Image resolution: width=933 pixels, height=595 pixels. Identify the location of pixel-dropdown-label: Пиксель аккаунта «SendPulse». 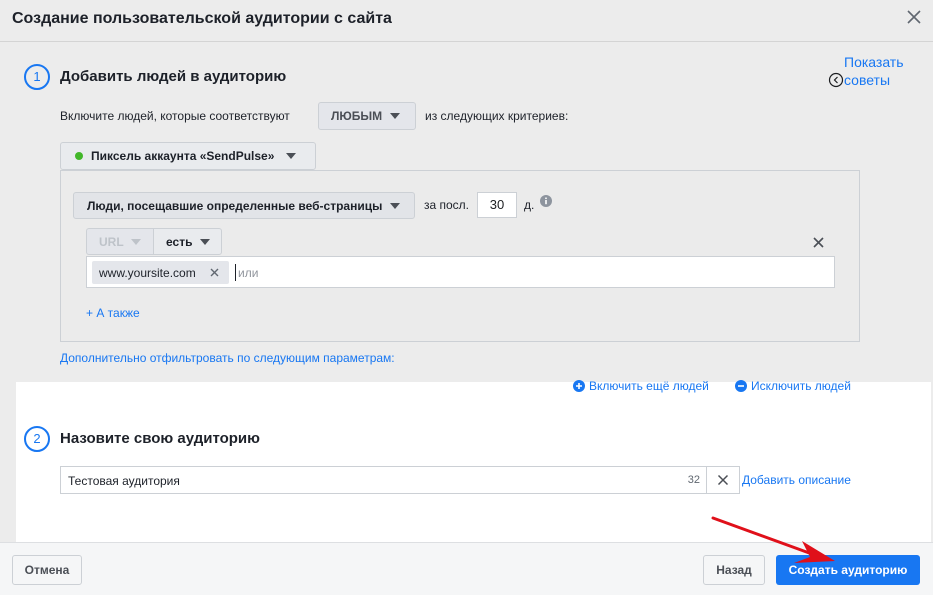
(183, 156).